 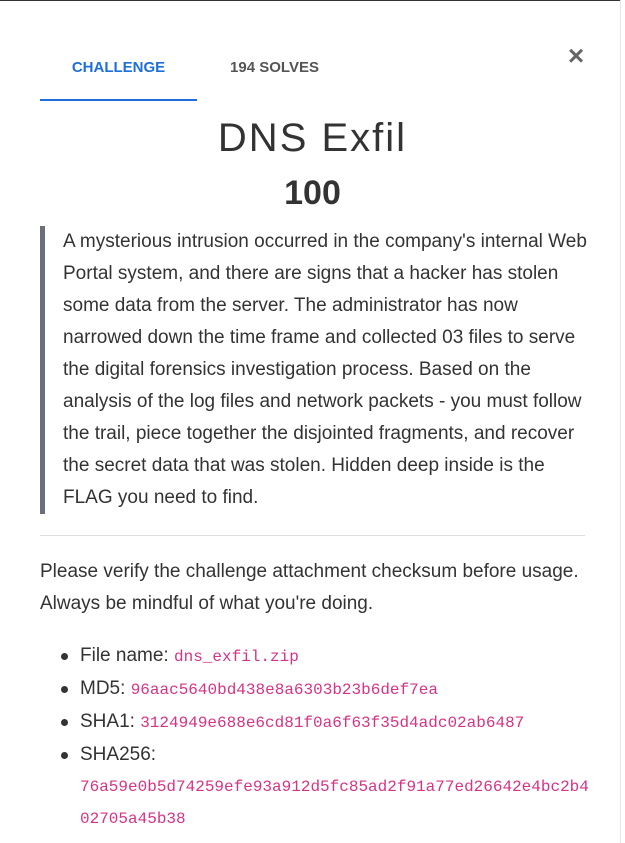 What do you see at coordinates (312, 535) in the screenshot?
I see `divider` at bounding box center [312, 535].